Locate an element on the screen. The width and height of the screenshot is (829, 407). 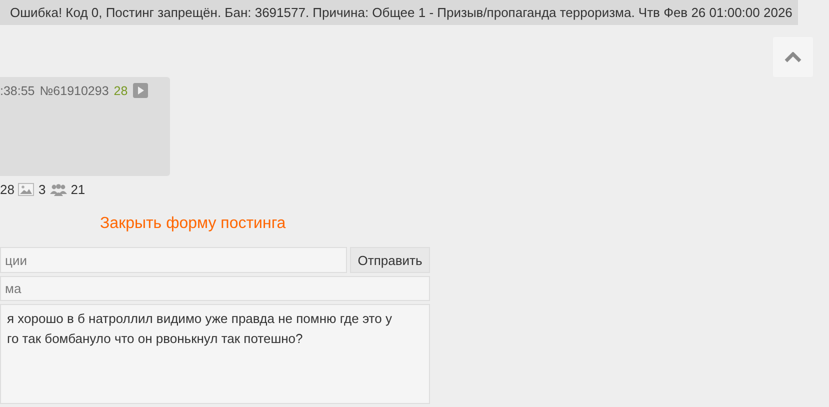
image-icon is located at coordinates (26, 189).